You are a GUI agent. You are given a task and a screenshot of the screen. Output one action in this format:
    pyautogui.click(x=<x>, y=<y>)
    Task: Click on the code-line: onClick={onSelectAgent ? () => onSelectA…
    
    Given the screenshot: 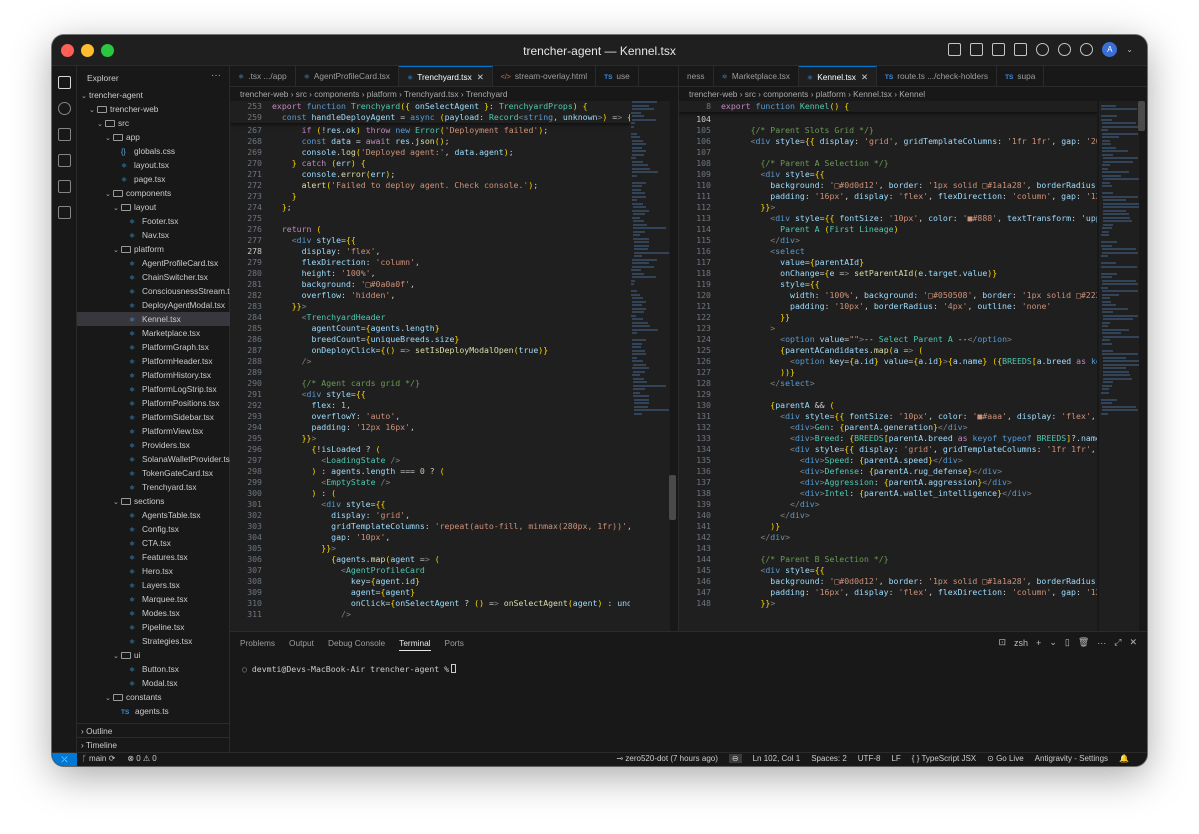 What is the action you would take?
    pyautogui.click(x=451, y=603)
    